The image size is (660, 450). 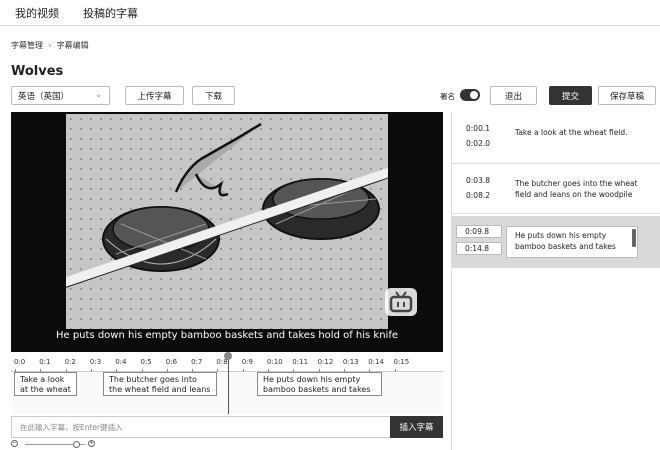 I want to click on tick-label: 0:6, so click(x=171, y=362).